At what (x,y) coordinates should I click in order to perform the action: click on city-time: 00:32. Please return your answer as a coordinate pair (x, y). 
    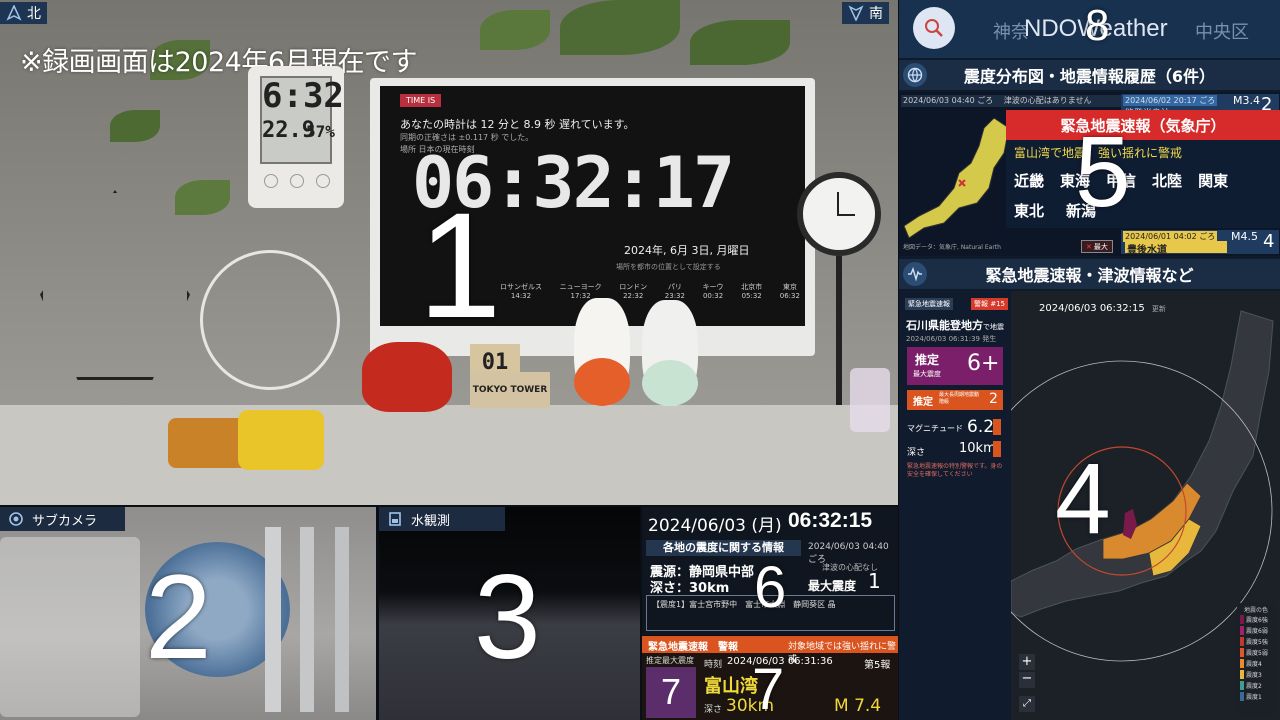
    Looking at the image, I should click on (713, 296).